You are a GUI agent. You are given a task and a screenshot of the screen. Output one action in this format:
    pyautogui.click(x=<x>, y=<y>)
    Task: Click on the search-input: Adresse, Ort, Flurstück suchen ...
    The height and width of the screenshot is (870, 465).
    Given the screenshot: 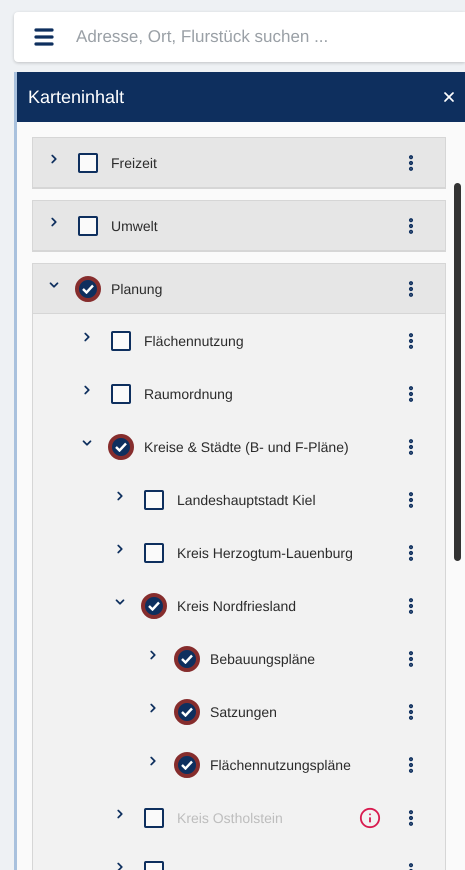 What is the action you would take?
    pyautogui.click(x=269, y=37)
    